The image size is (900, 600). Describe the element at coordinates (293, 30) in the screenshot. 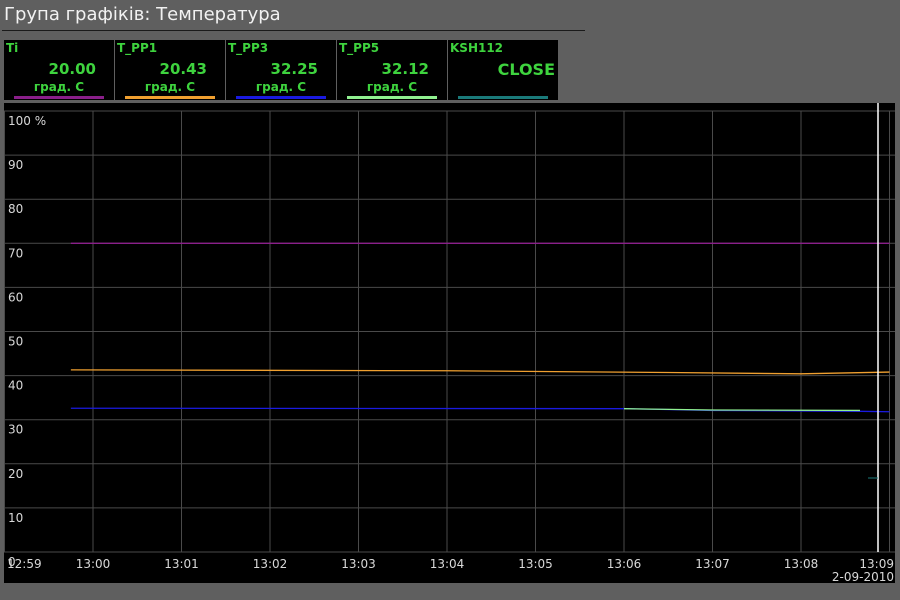

I see `title-divider` at that location.